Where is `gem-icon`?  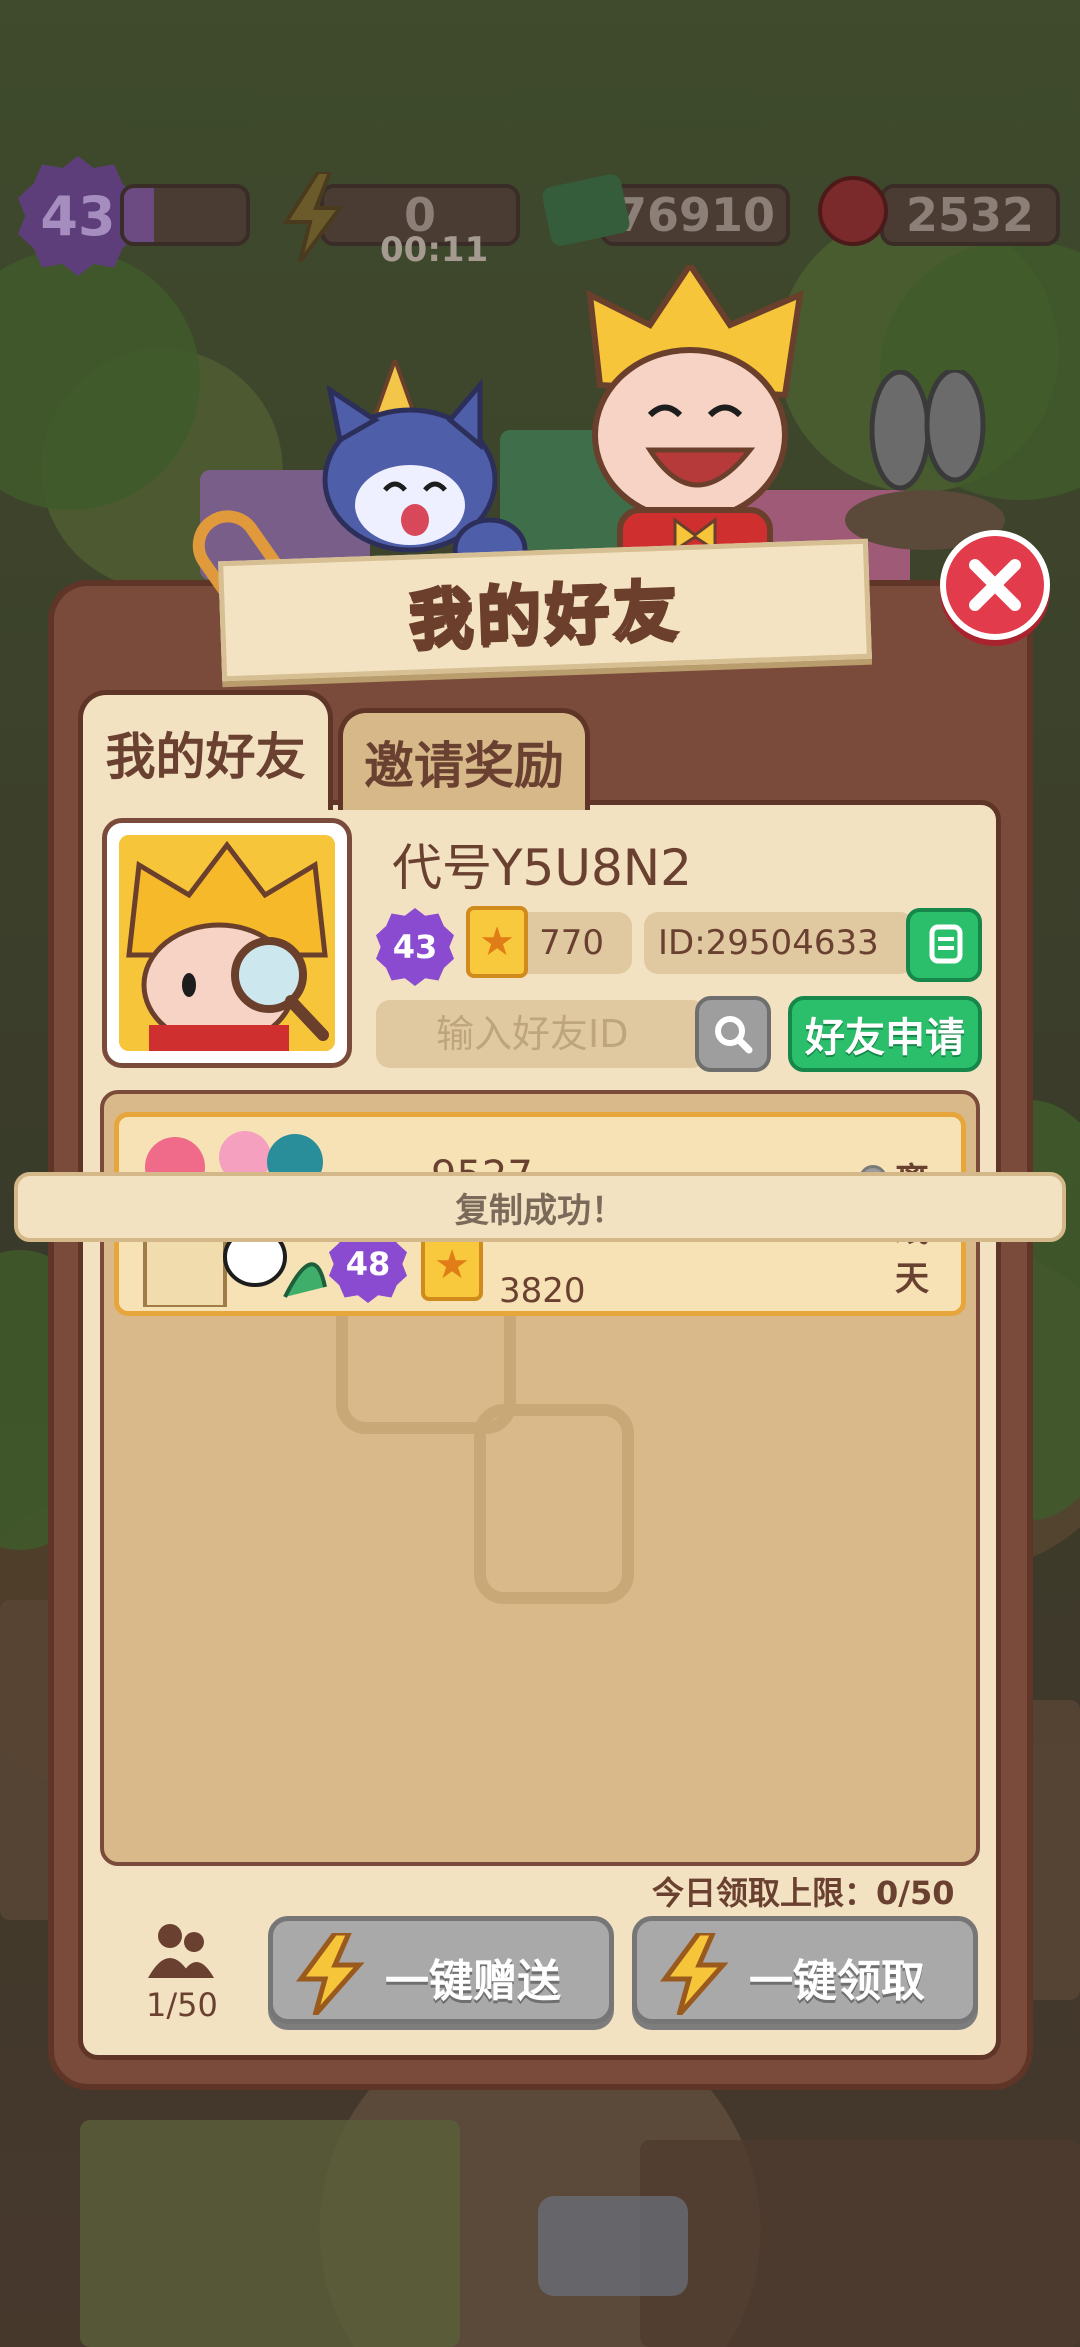 gem-icon is located at coordinates (853, 211).